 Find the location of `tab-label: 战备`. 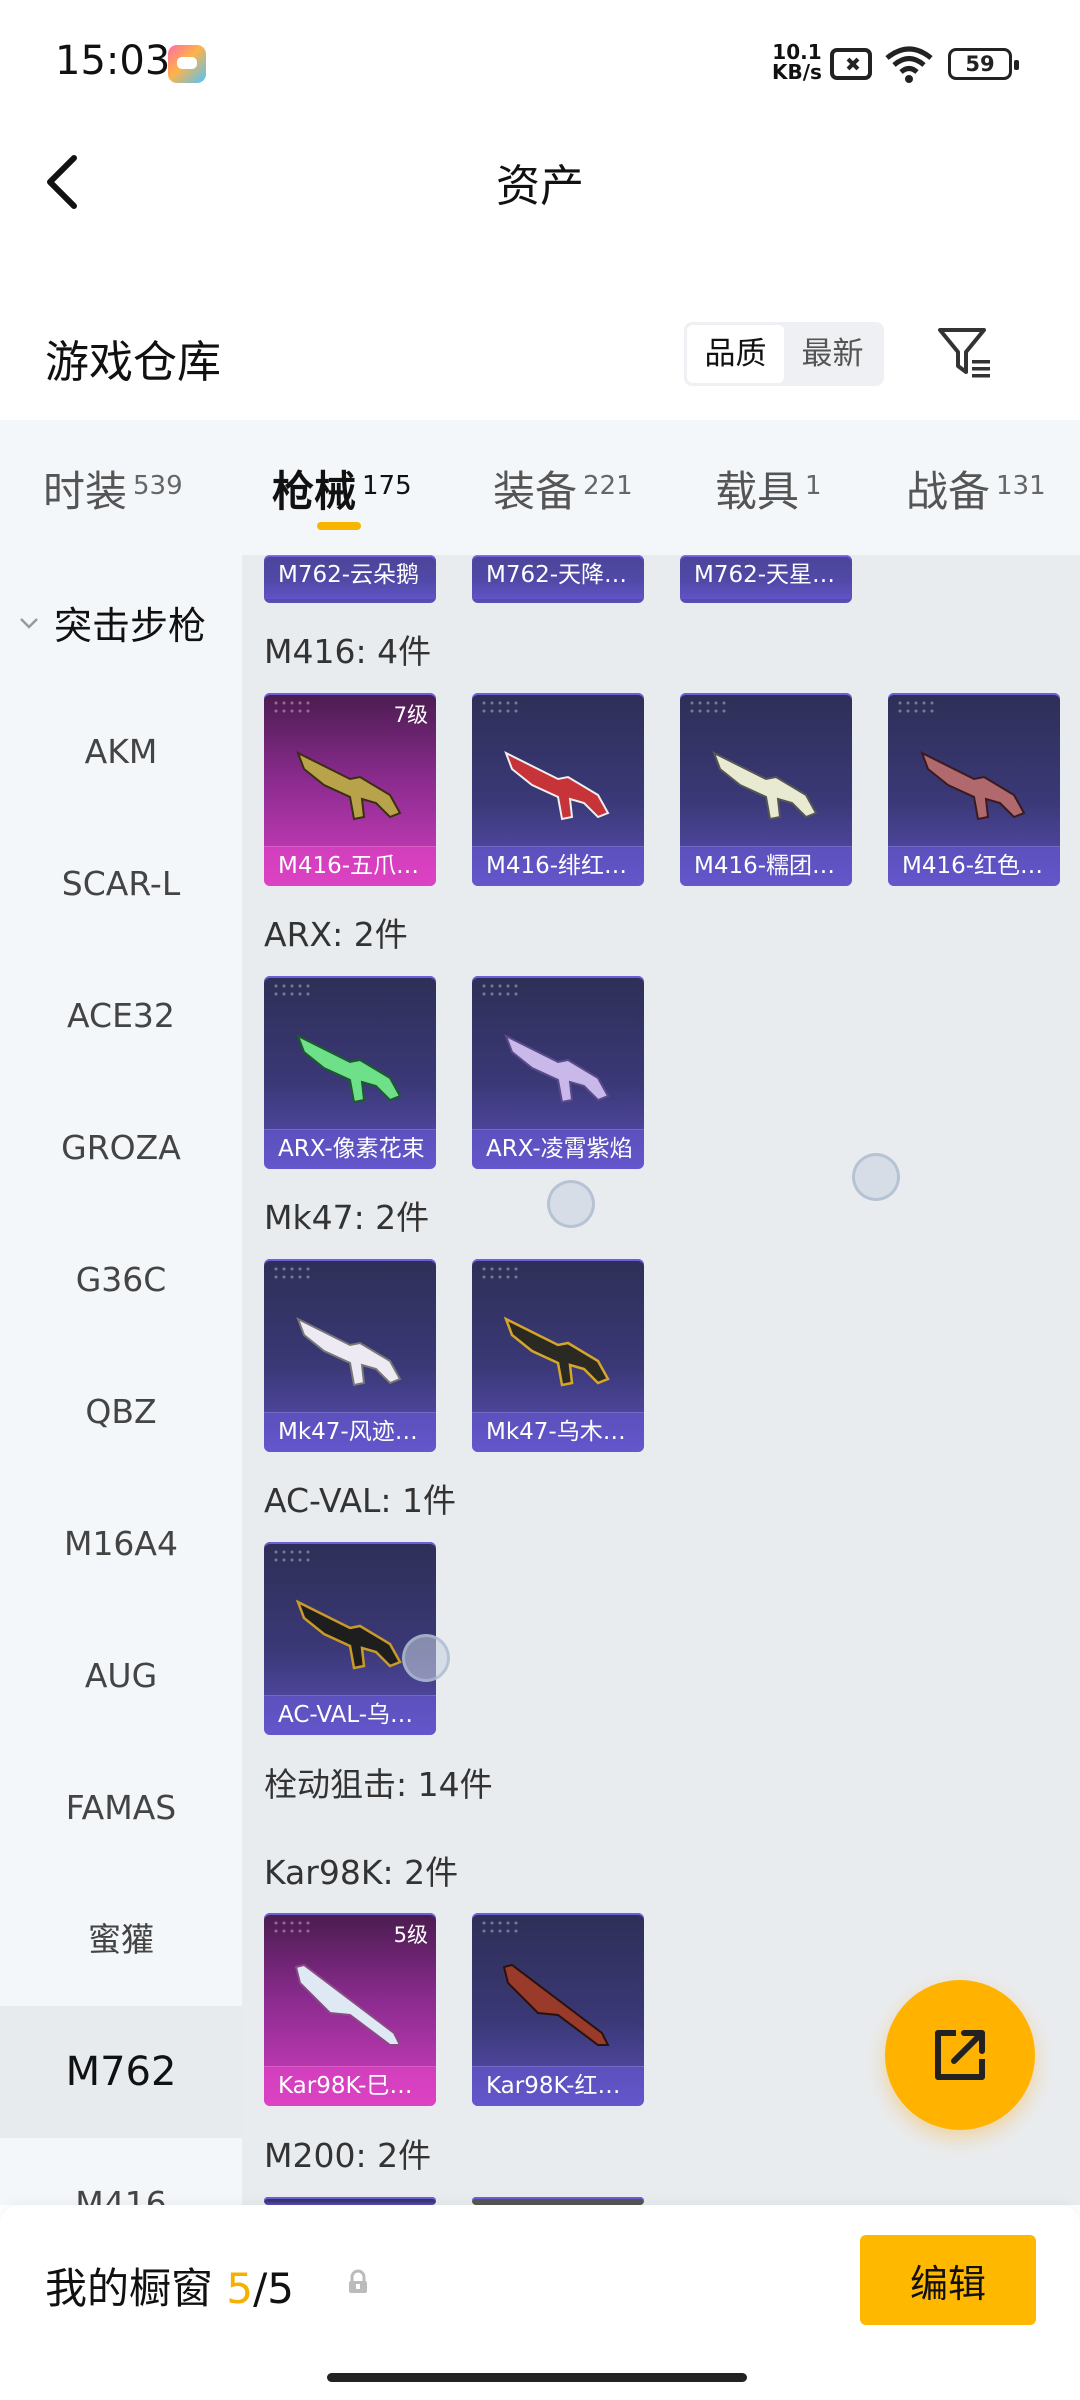

tab-label: 战备 is located at coordinates (948, 491).